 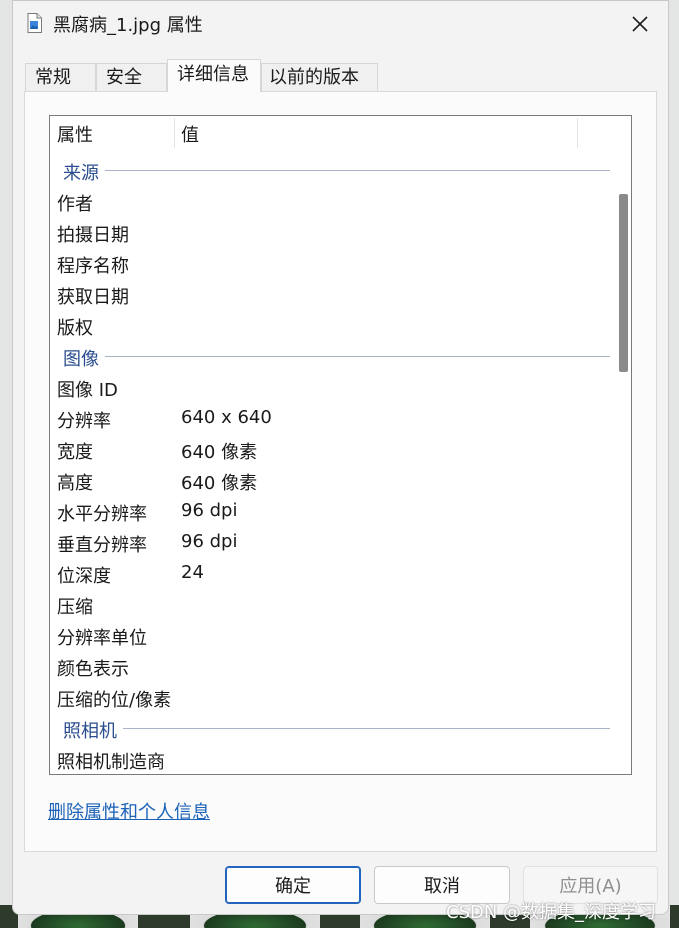 What do you see at coordinates (84, 576) in the screenshot?
I see `property-name: 位深度` at bounding box center [84, 576].